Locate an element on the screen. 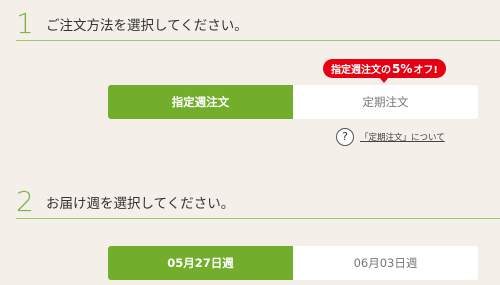 This screenshot has width=500, height=285. promo-suffix: オフ! is located at coordinates (425, 70).